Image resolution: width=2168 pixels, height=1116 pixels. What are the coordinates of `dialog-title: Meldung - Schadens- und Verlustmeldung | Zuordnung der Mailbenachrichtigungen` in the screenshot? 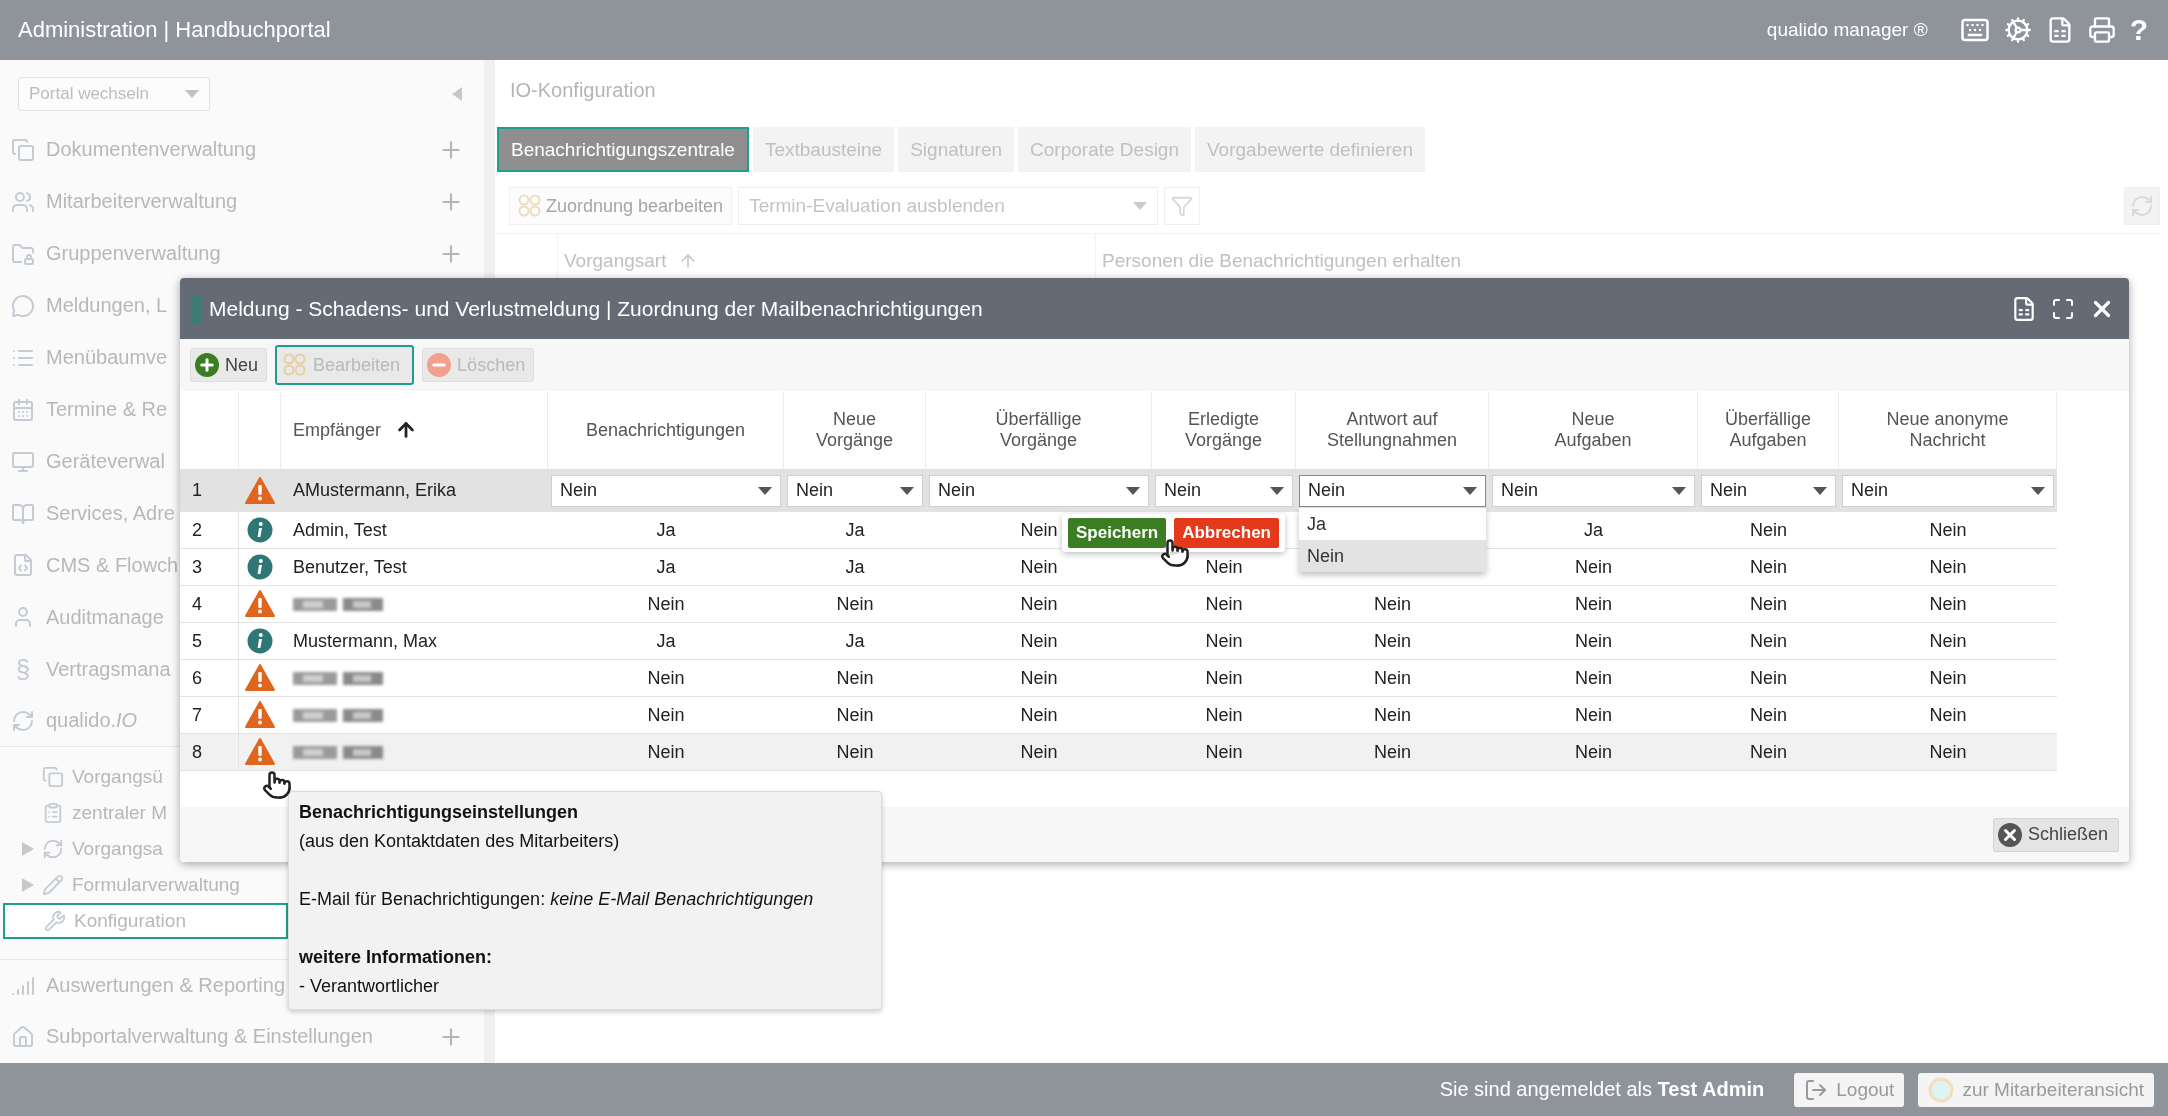 It's located at (596, 308).